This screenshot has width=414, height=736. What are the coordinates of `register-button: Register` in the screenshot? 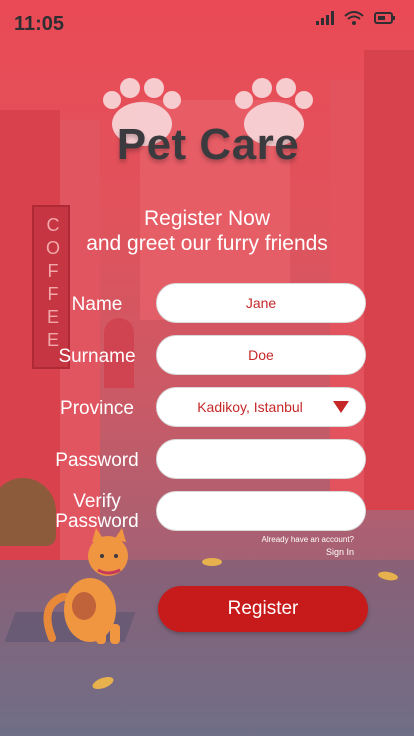 It's located at (263, 609).